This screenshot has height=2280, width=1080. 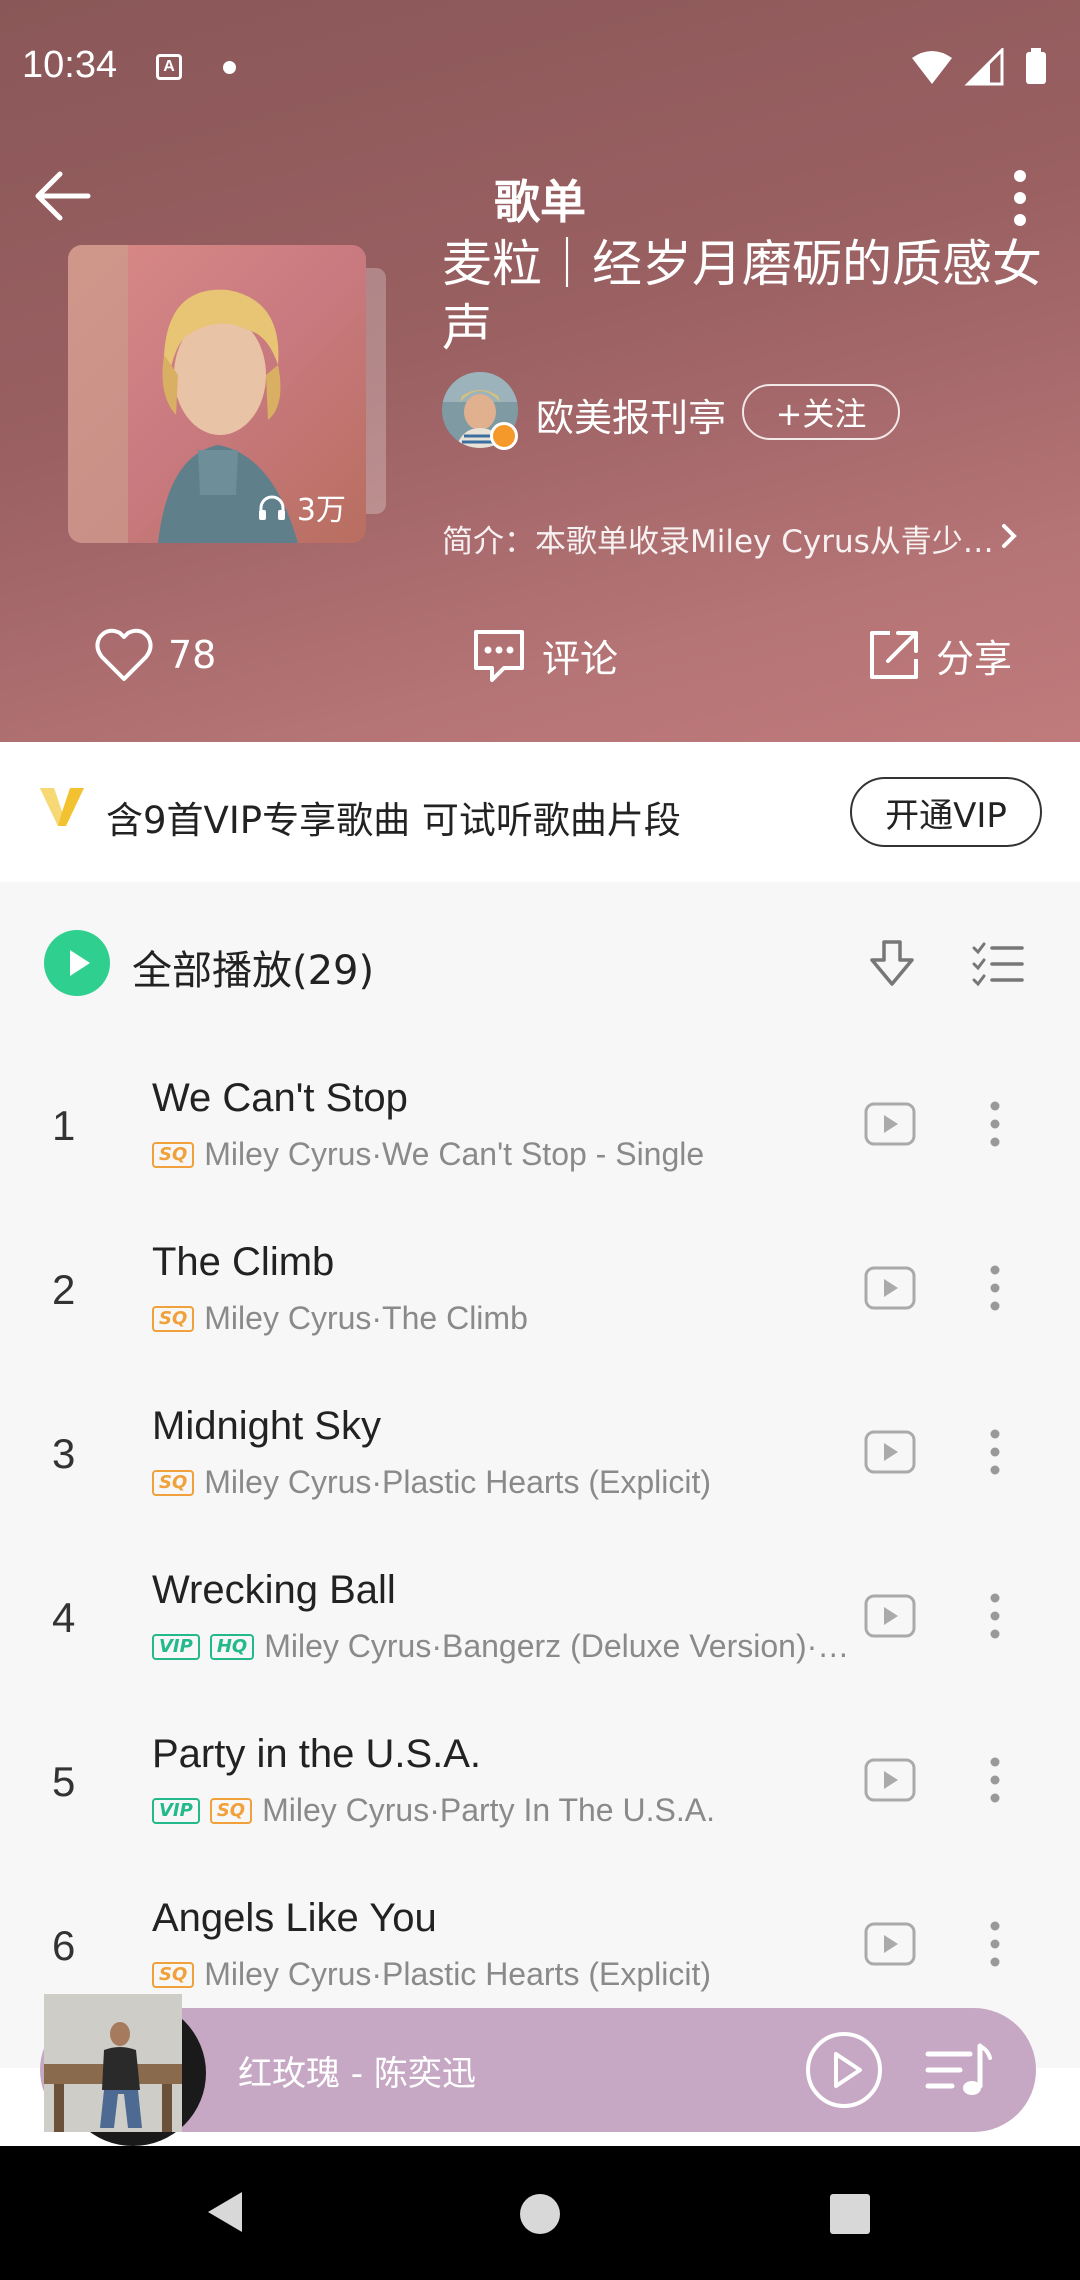 I want to click on like-count: 78, so click(x=192, y=655).